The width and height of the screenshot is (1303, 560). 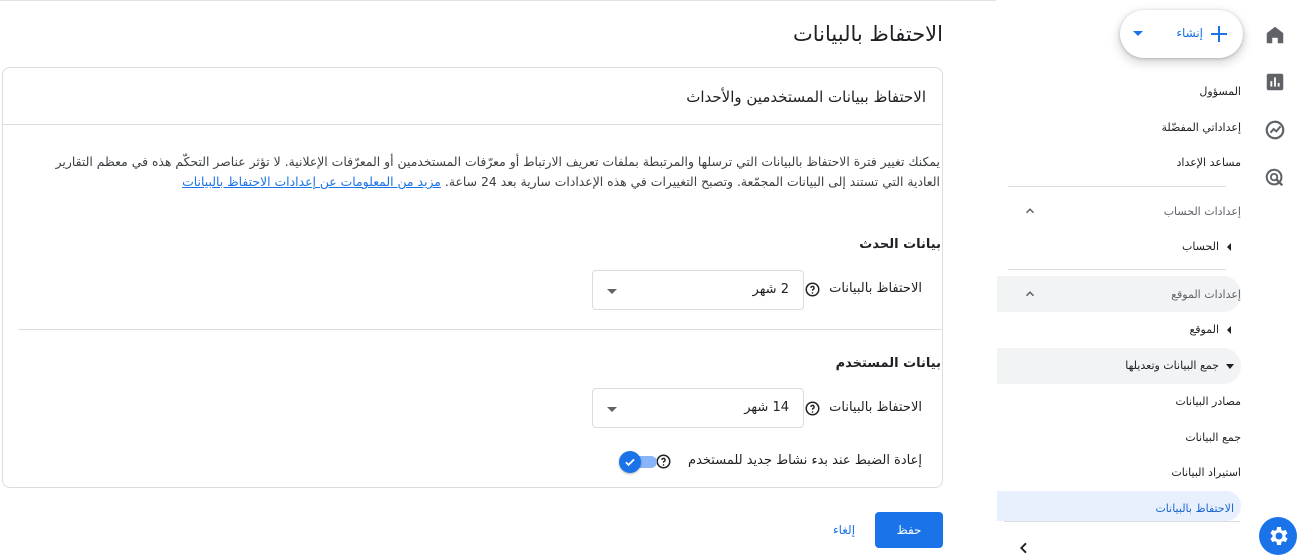 I want to click on cancel-button: إلغاء, so click(x=844, y=530).